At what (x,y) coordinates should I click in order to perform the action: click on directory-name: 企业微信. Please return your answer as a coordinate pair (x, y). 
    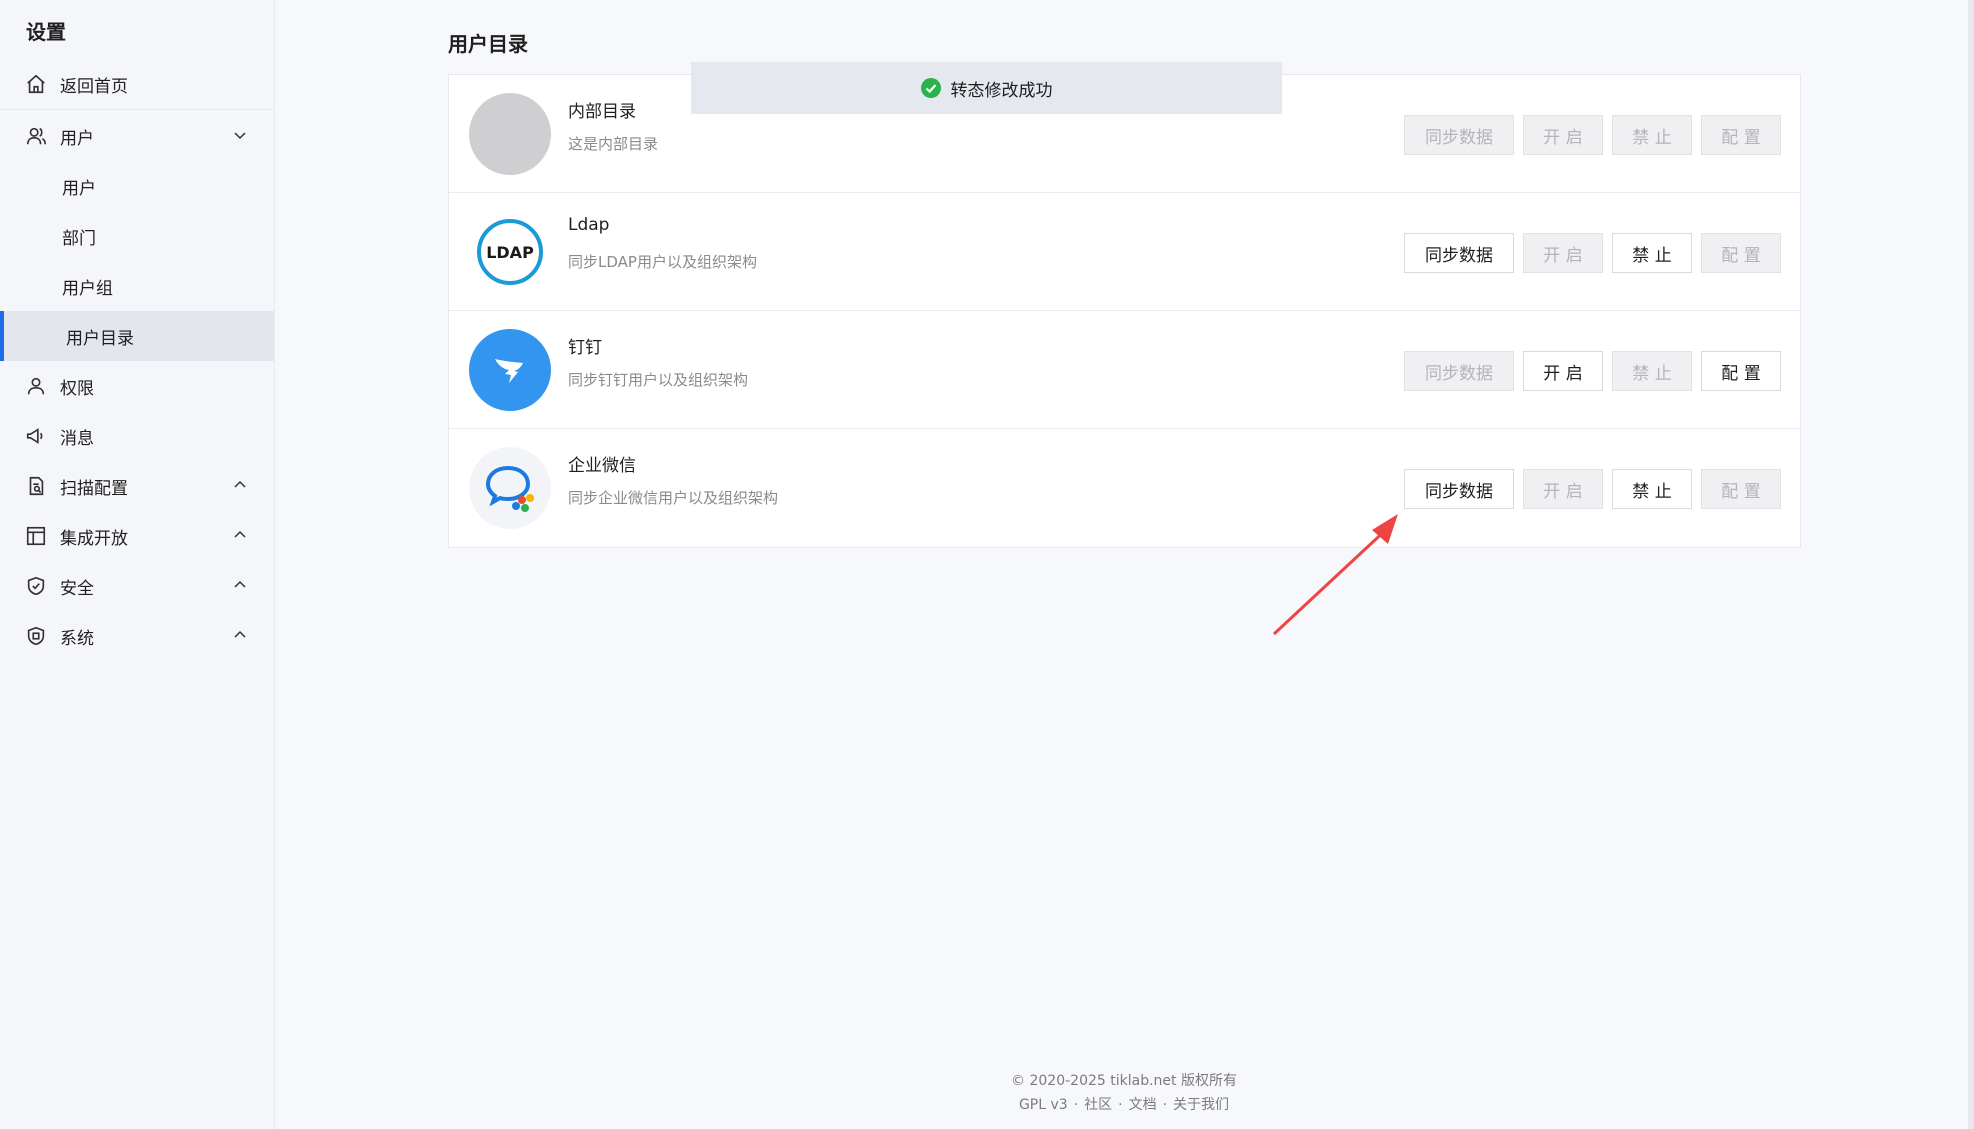
    Looking at the image, I should click on (602, 466).